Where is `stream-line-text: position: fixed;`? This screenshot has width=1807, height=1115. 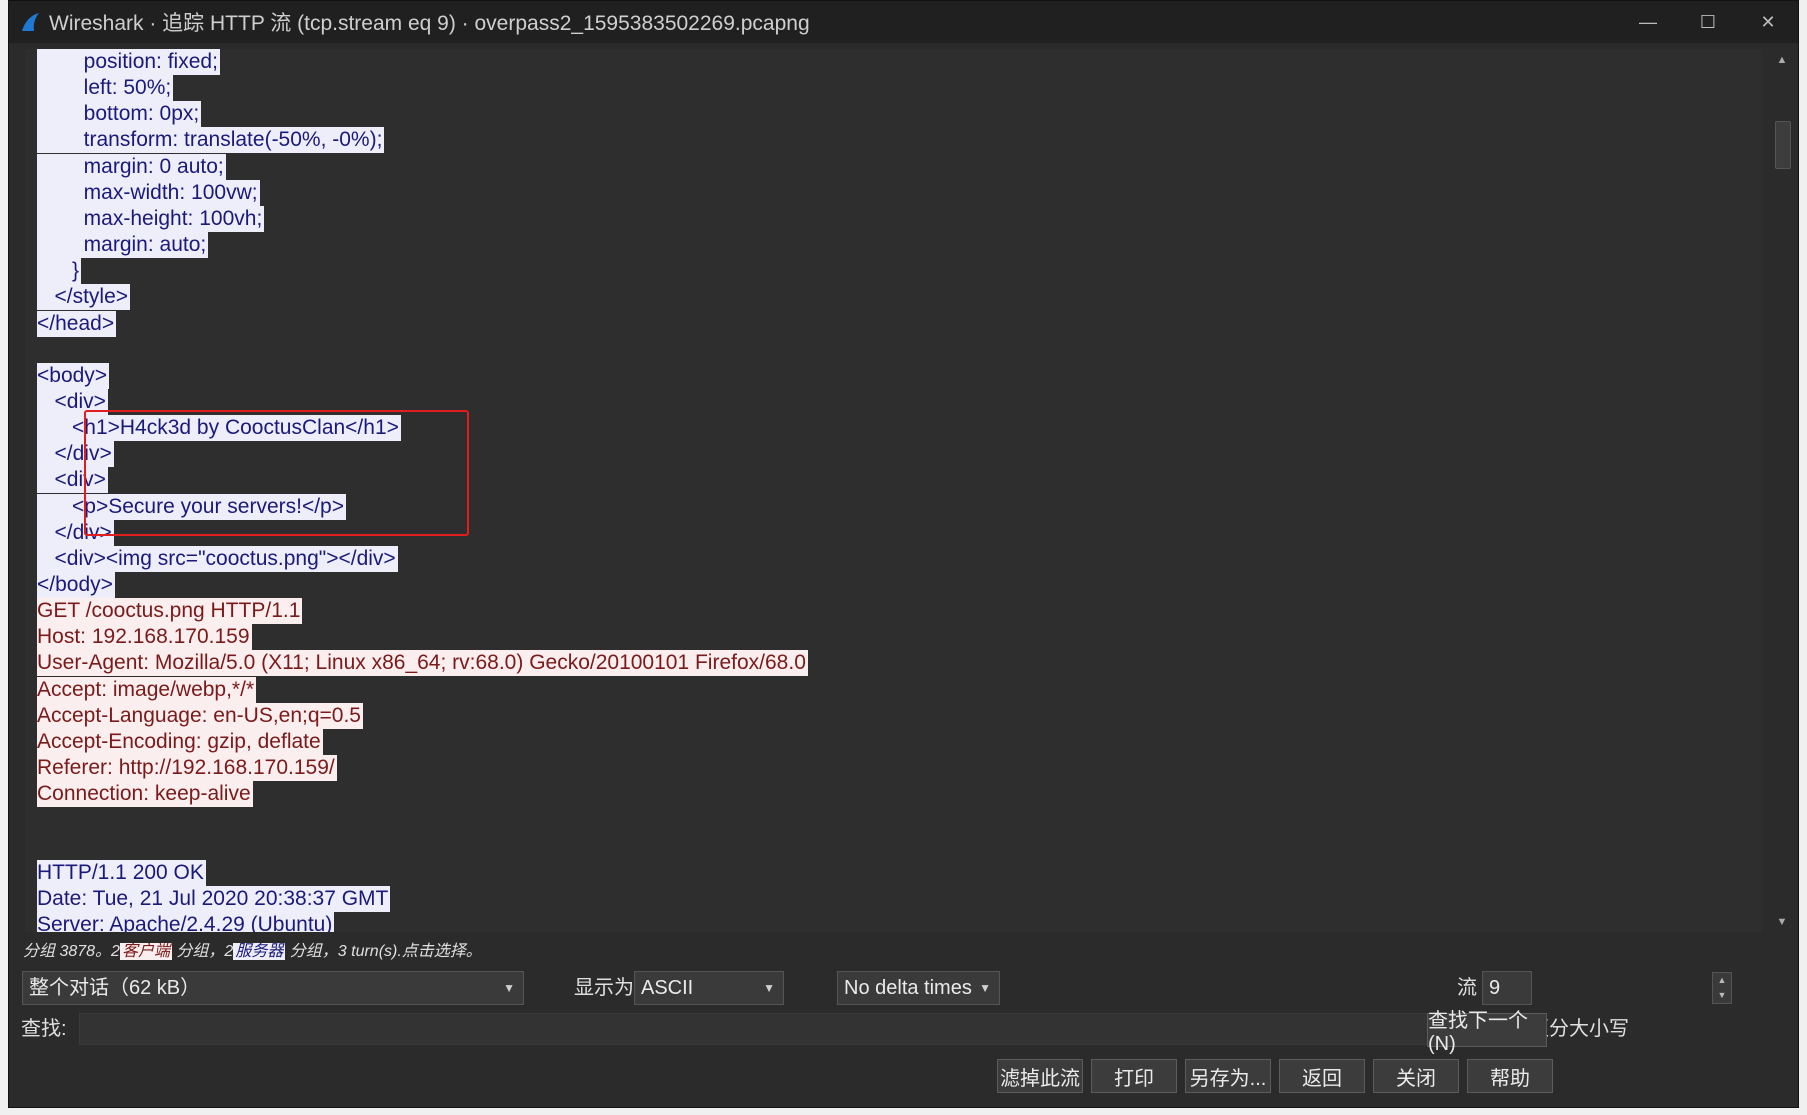 stream-line-text: position: fixed; is located at coordinates (128, 62).